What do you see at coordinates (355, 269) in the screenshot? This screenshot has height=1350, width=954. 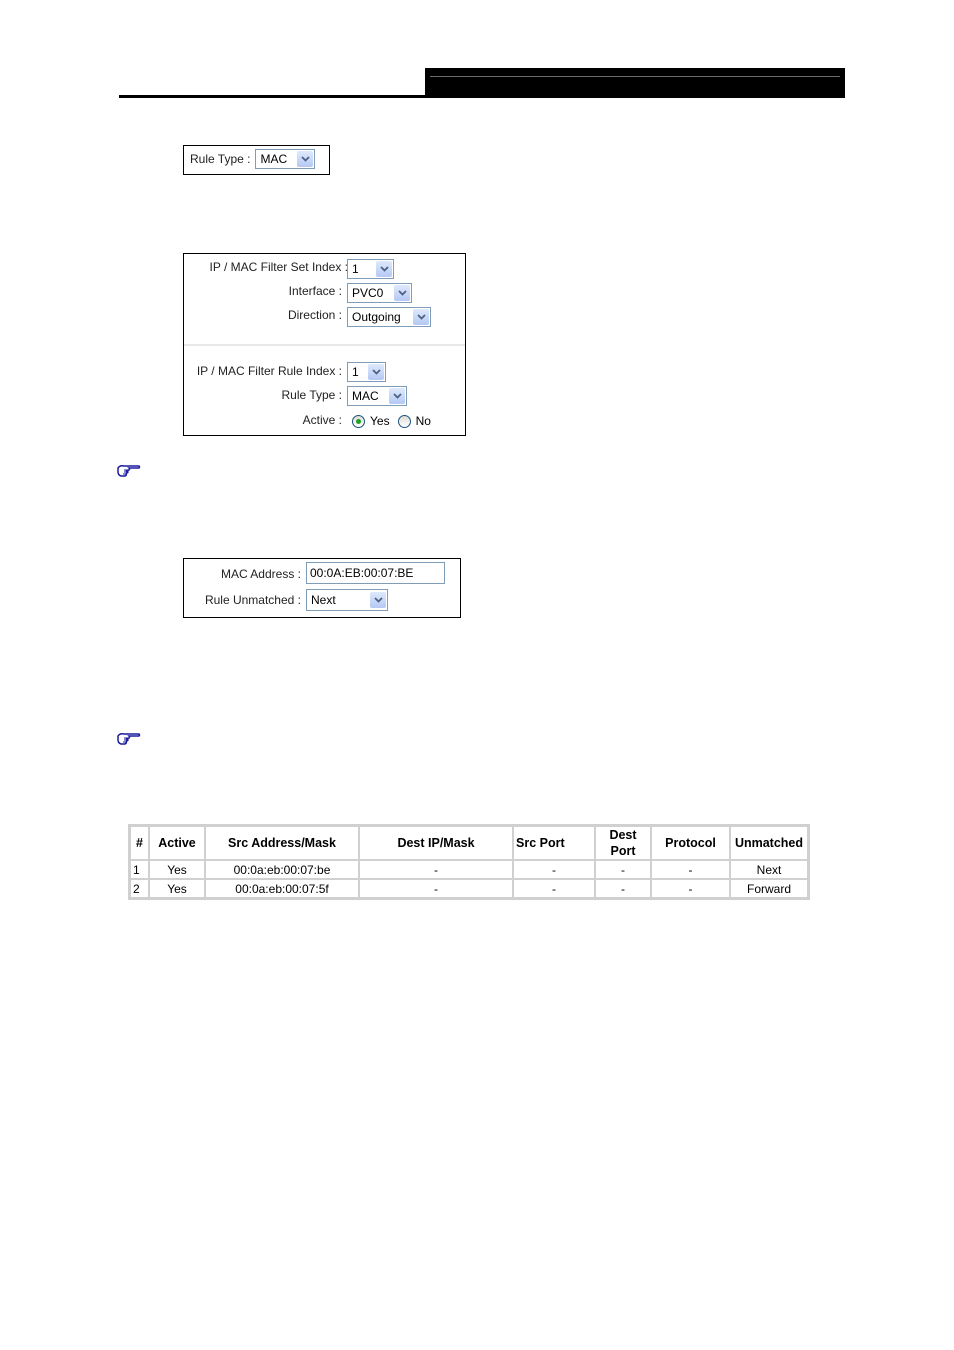 I see `set-index-value: 1` at bounding box center [355, 269].